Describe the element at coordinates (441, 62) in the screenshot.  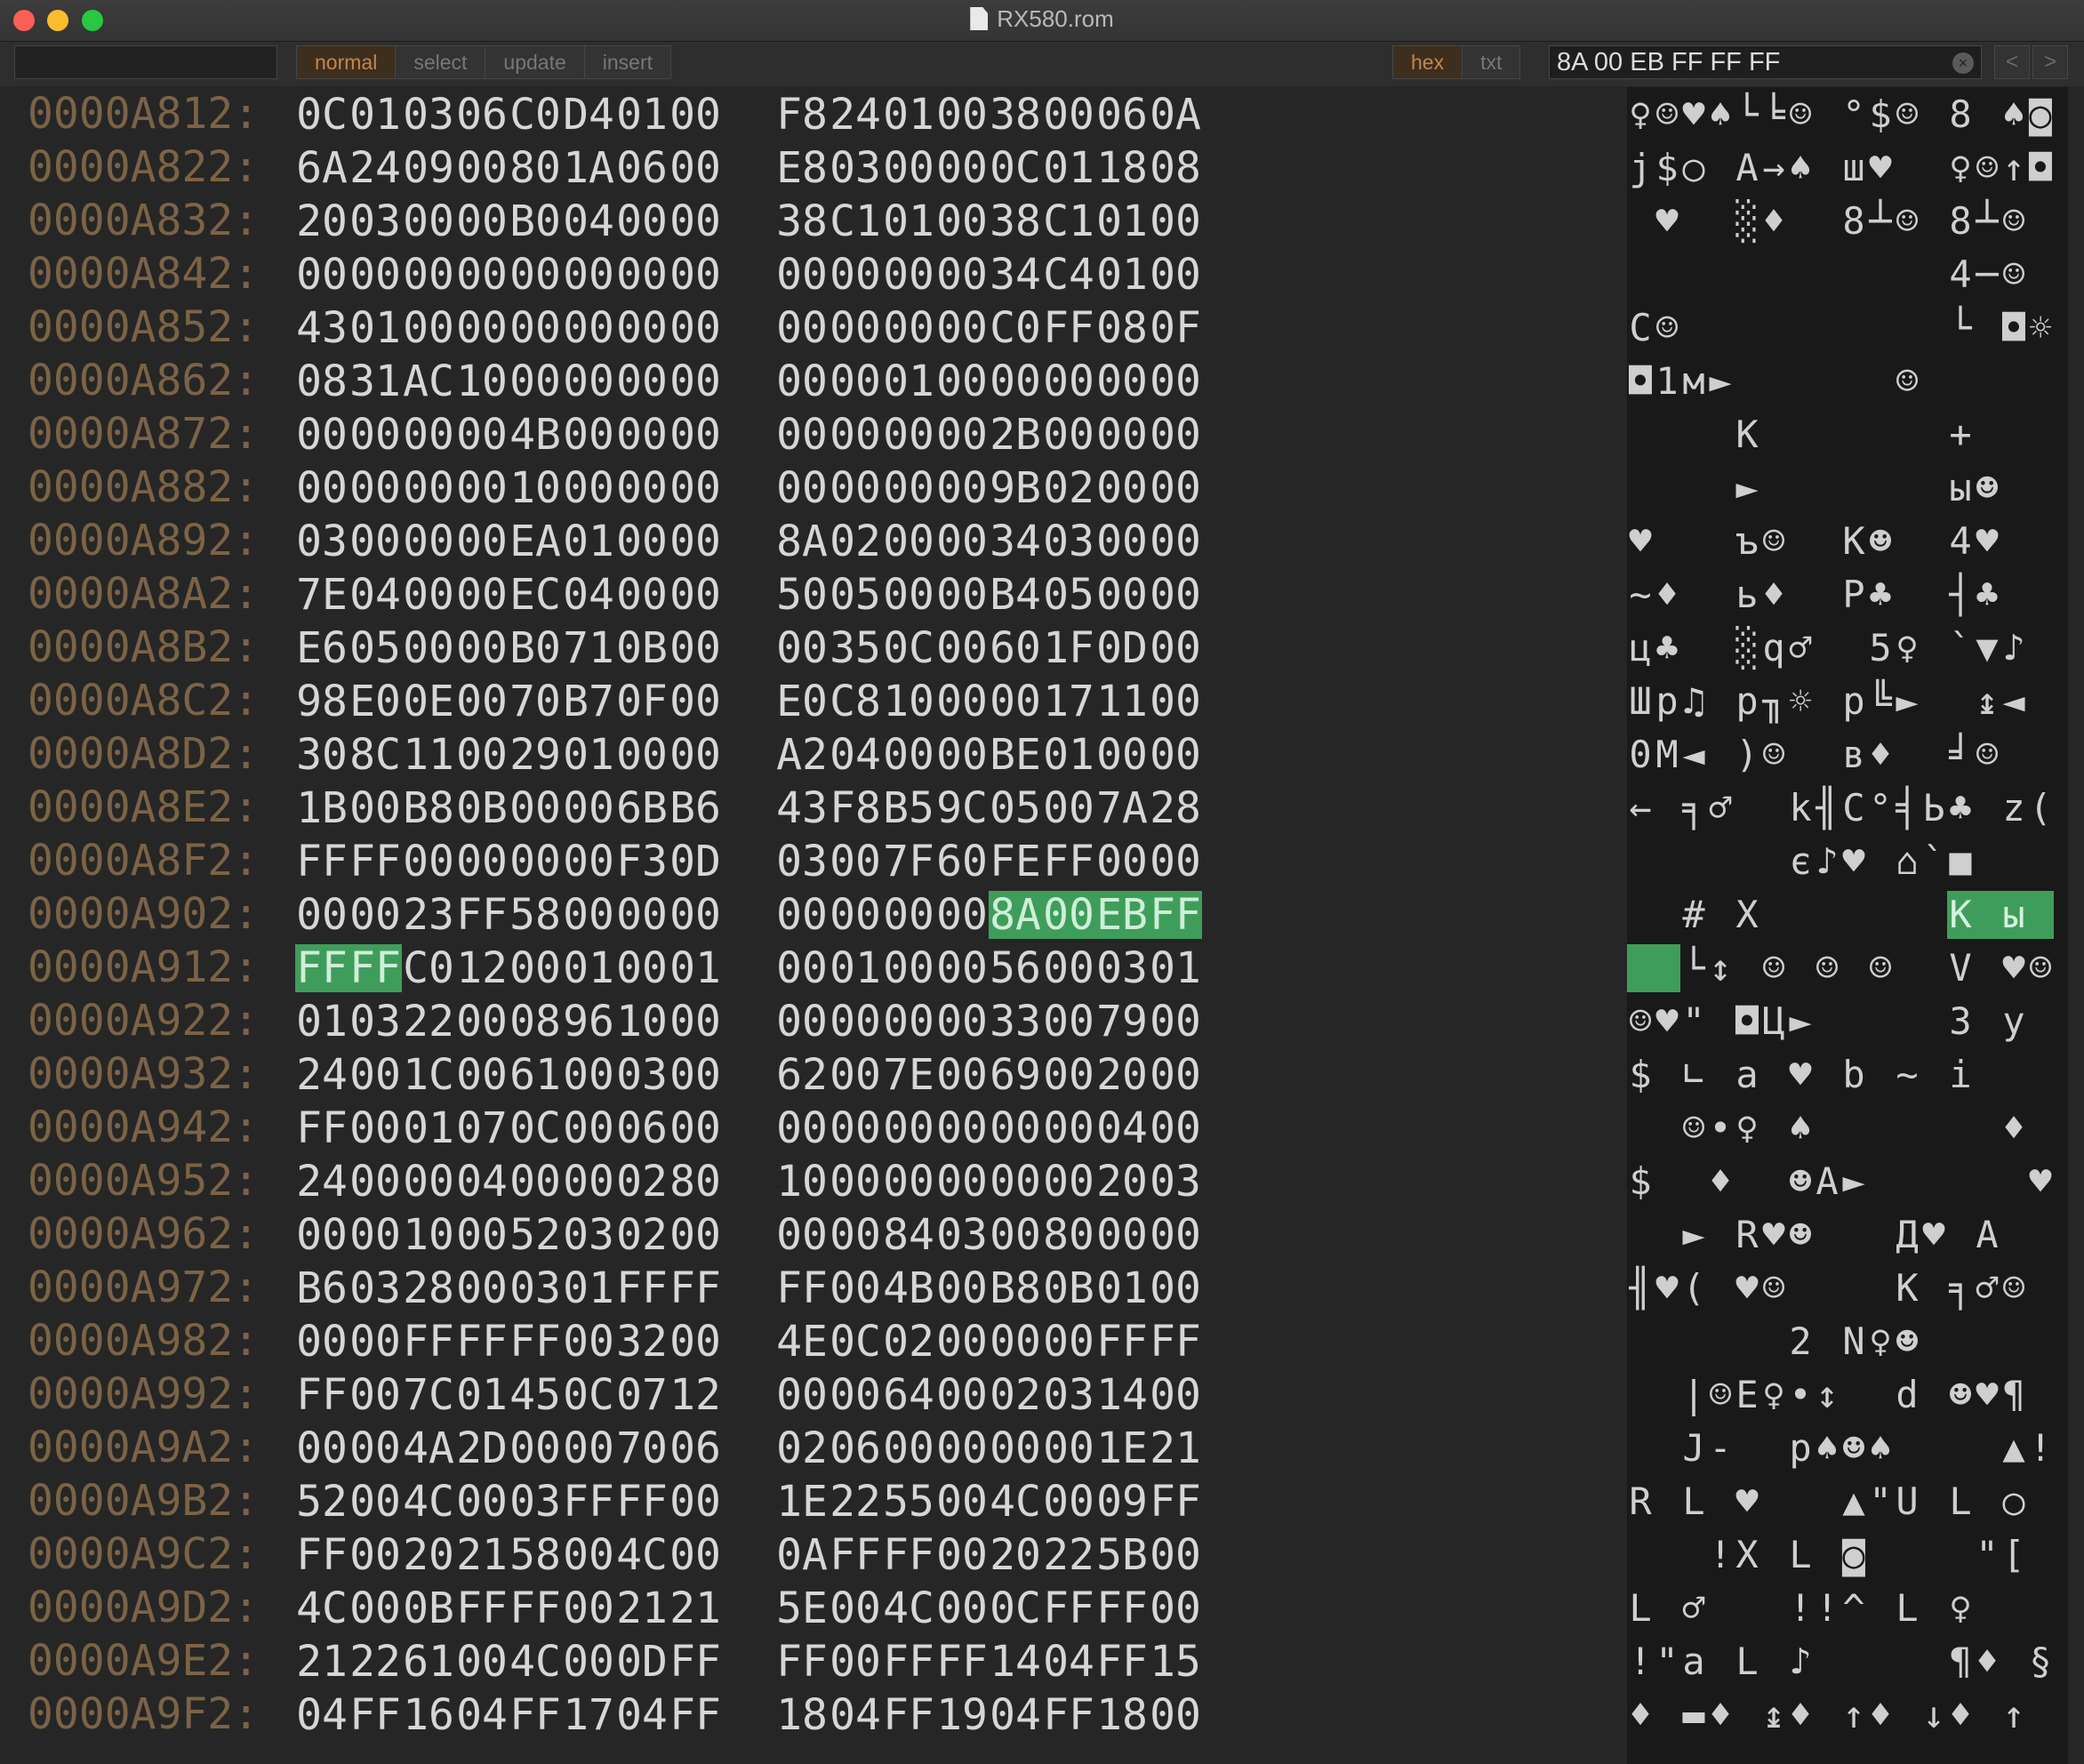
I see `mode-select-button: select` at that location.